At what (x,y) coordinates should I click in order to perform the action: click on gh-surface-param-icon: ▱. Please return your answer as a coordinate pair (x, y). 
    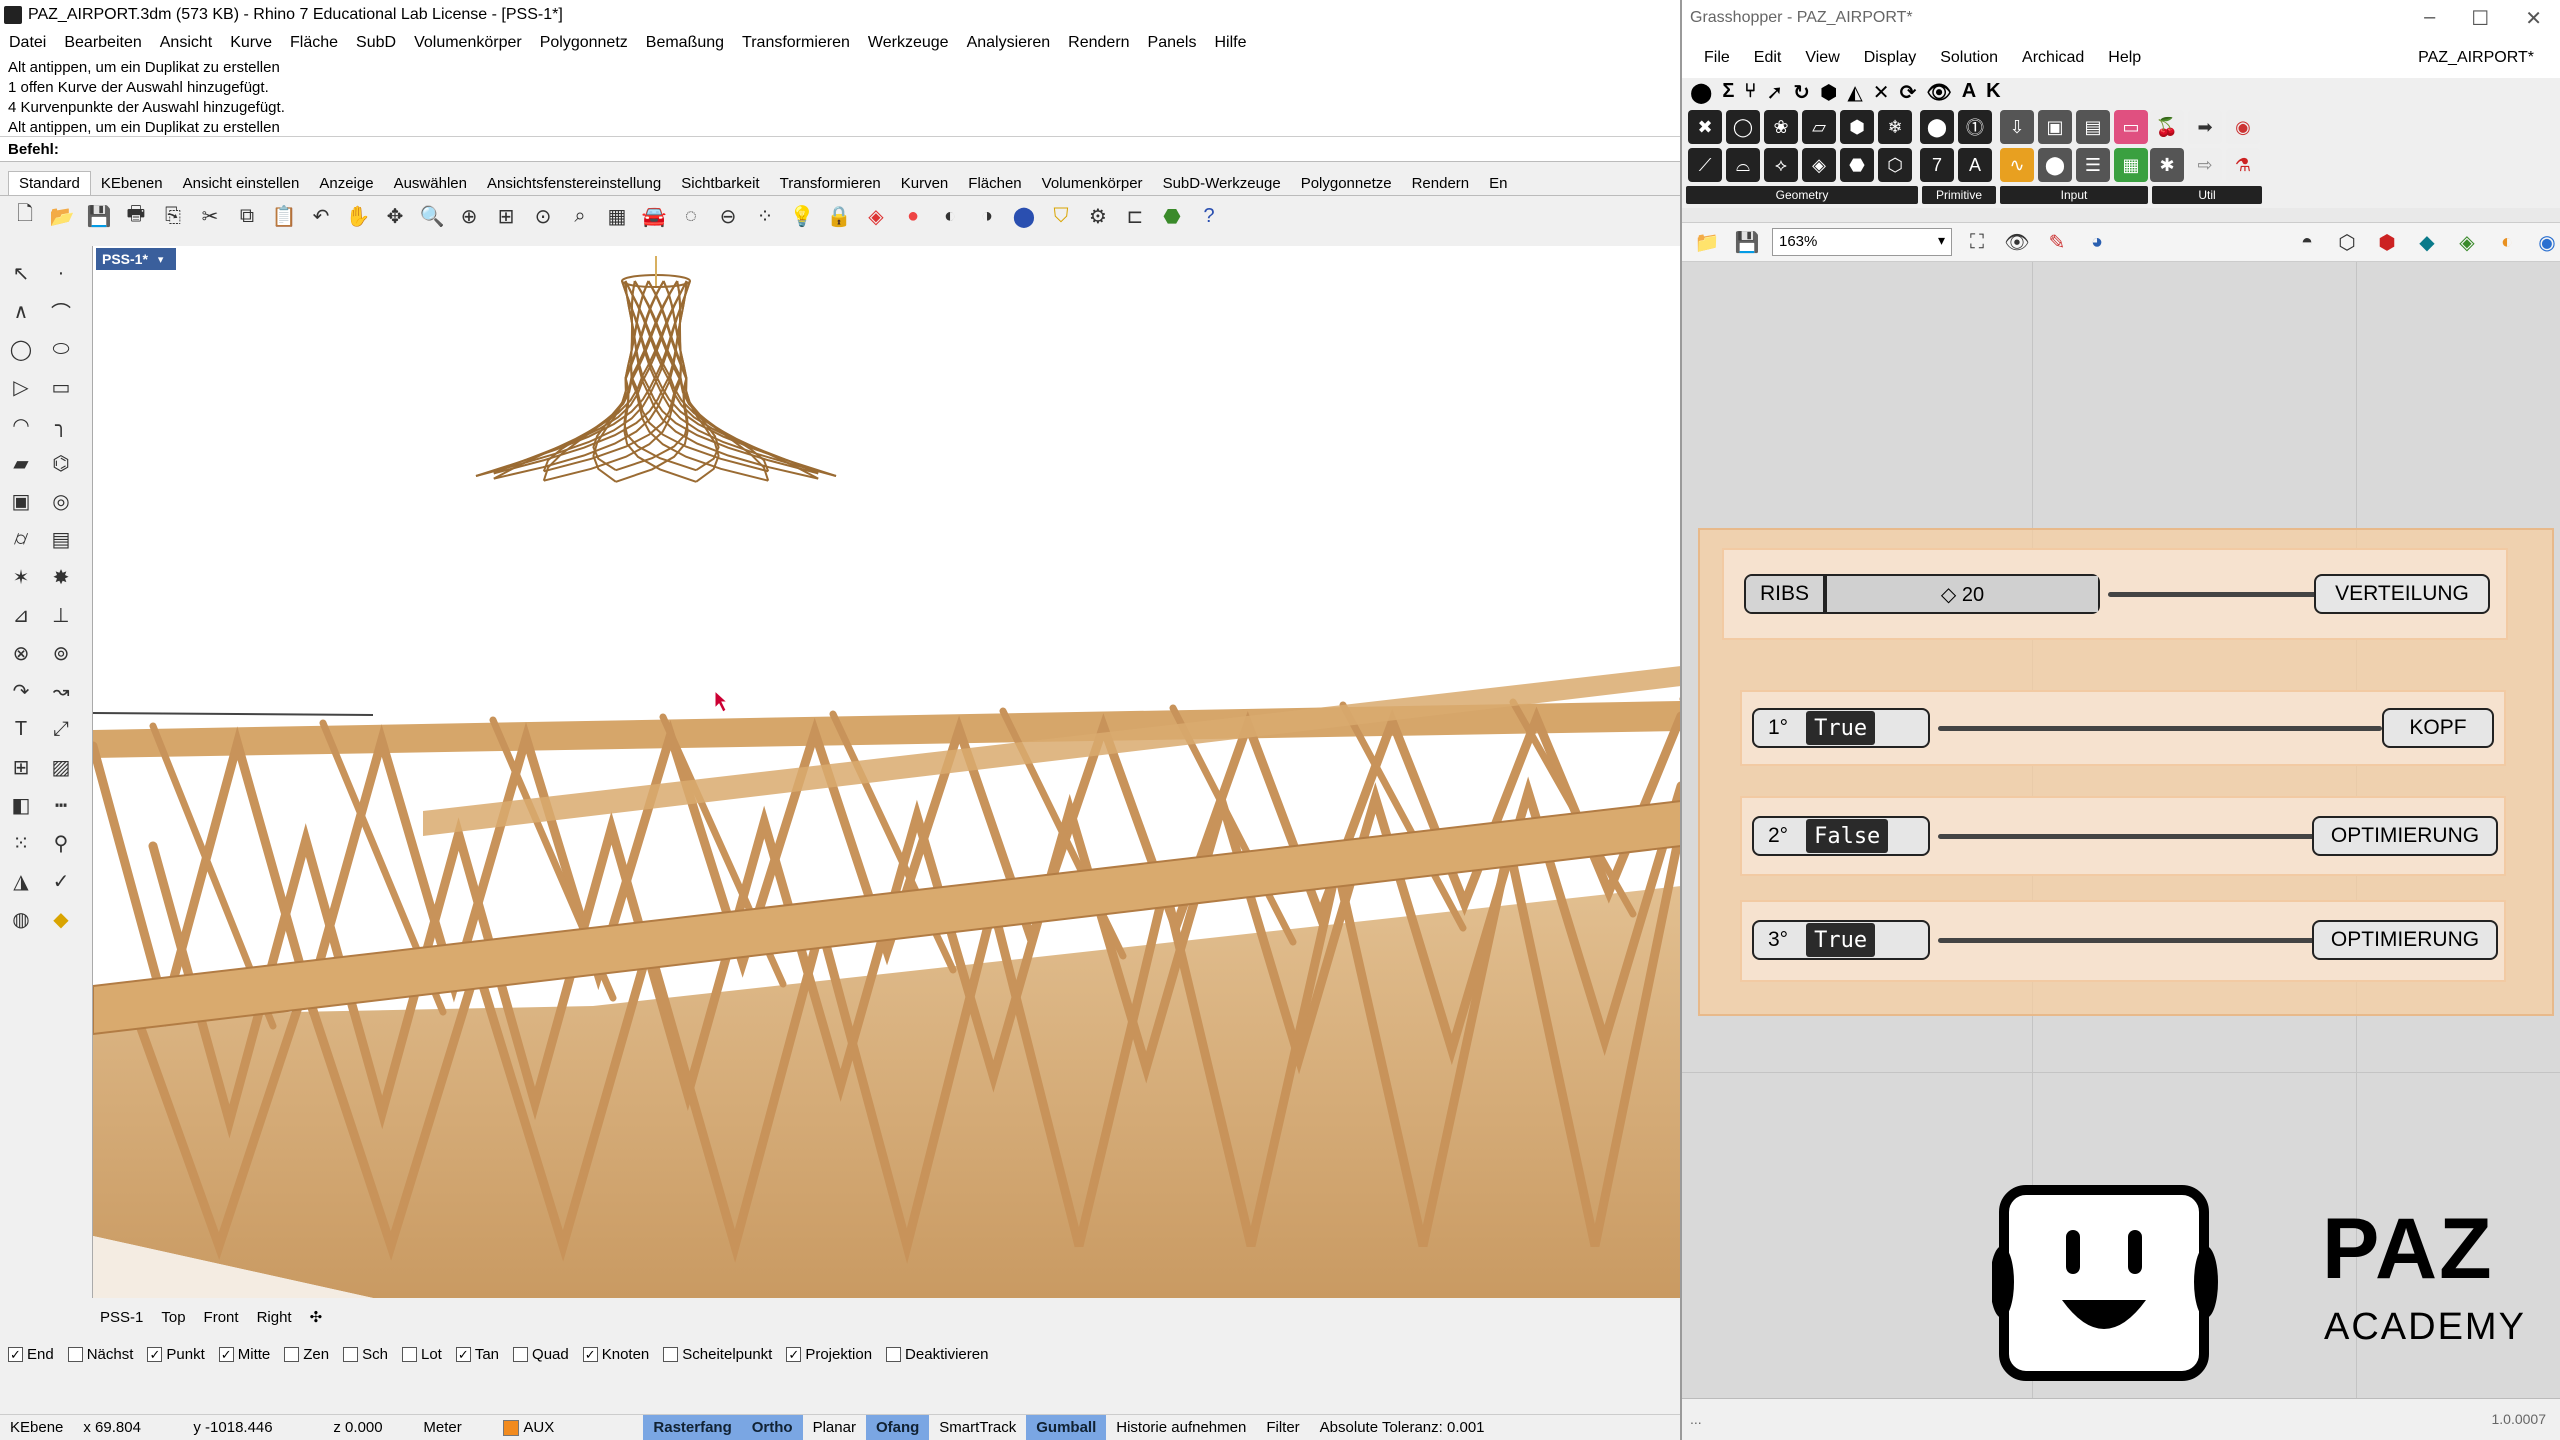
    Looking at the image, I should click on (1819, 127).